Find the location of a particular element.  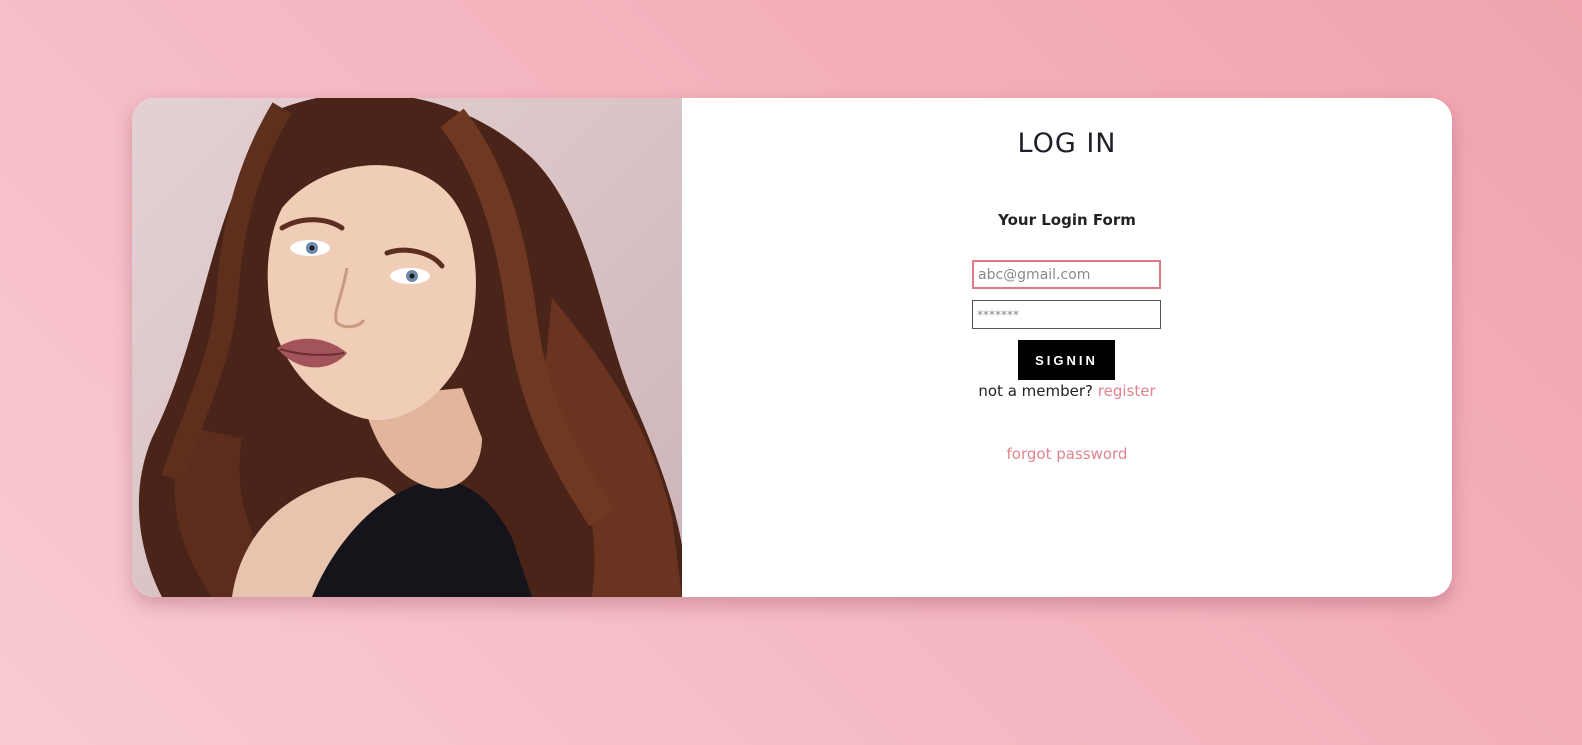

forgot-password-link: forgot password is located at coordinates (1067, 454).